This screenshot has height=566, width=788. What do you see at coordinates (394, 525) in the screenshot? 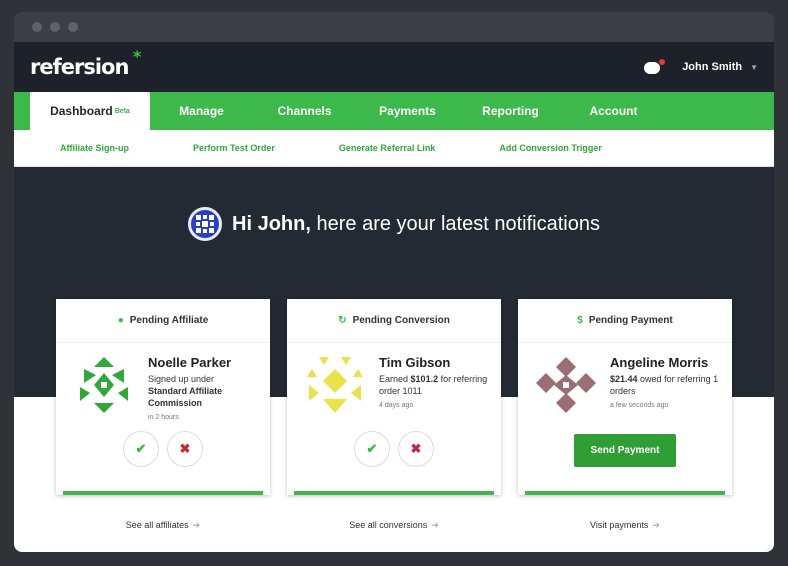
I see `see-all-conversions-link: See all conversions ➔` at bounding box center [394, 525].